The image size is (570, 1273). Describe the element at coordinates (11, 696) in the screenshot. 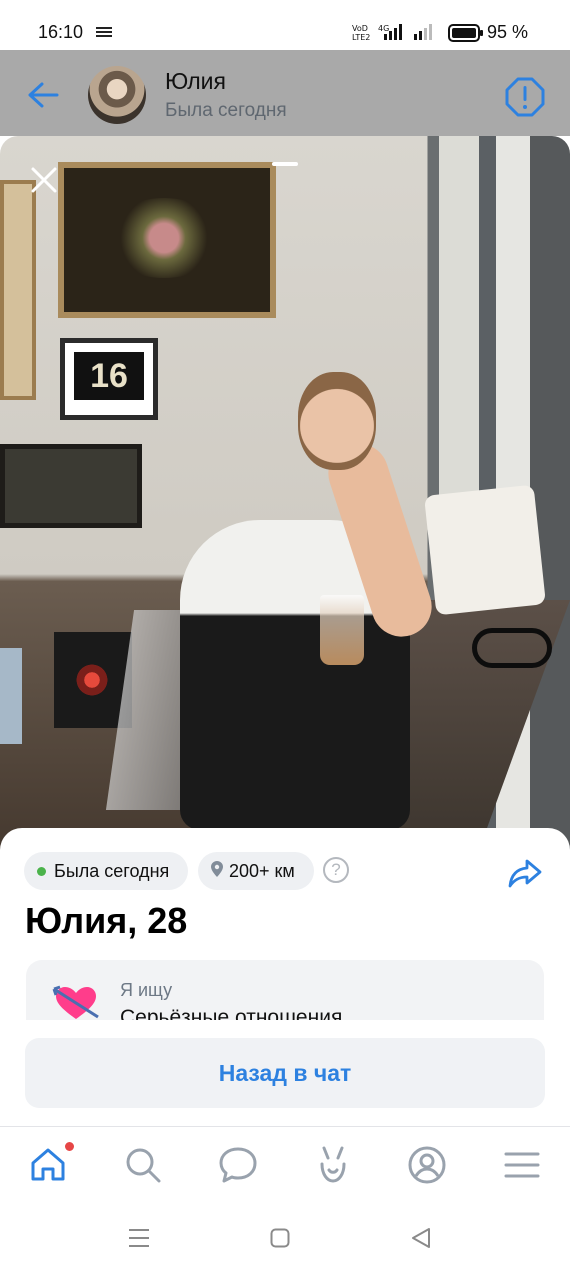

I see `photo-magazine` at that location.